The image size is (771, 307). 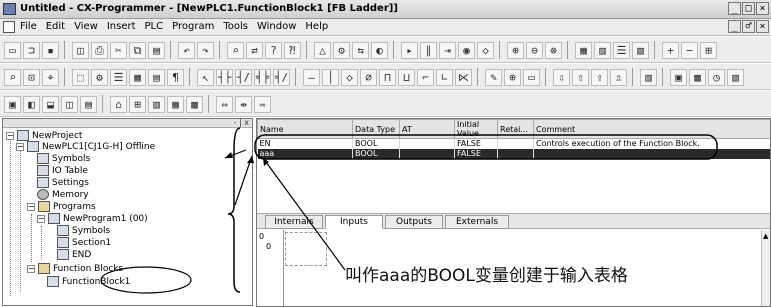 What do you see at coordinates (463, 77) in the screenshot?
I see `delete-line-icon: ⋉` at bounding box center [463, 77].